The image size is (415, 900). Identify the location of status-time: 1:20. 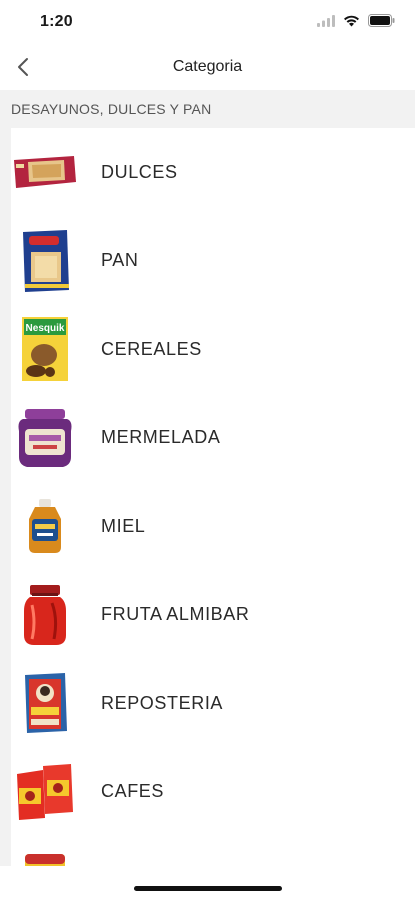
(56, 21).